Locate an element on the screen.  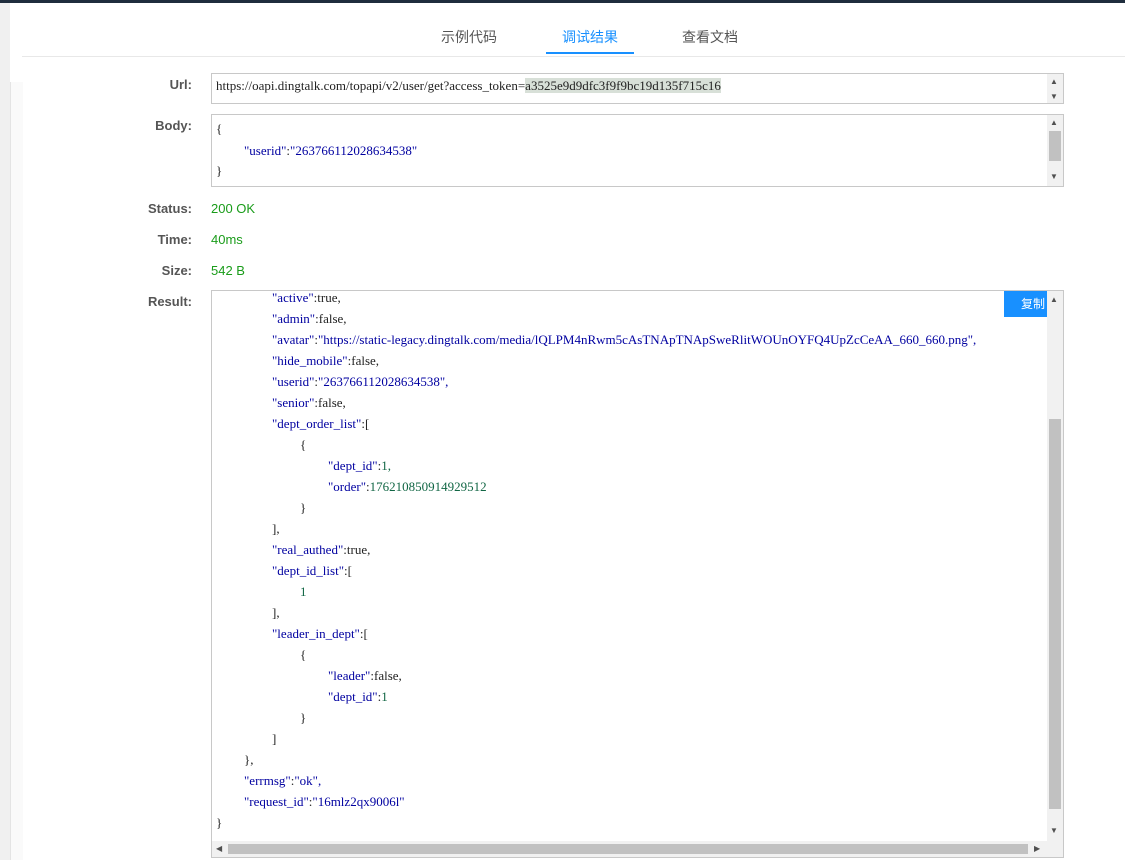
result-line: "admin":false, is located at coordinates (309, 318).